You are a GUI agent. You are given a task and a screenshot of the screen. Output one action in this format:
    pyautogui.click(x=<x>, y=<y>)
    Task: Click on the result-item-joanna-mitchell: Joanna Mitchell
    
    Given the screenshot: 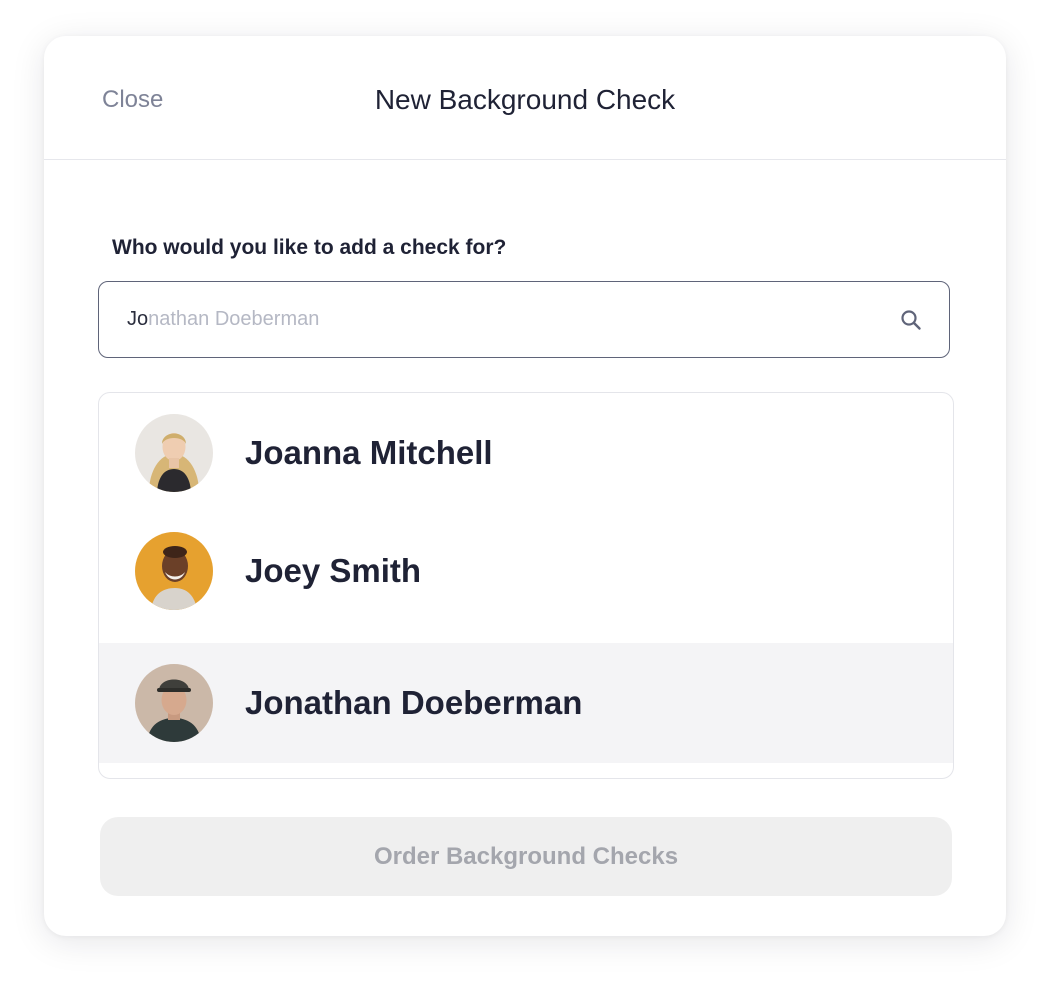 What is the action you would take?
    pyautogui.click(x=526, y=453)
    